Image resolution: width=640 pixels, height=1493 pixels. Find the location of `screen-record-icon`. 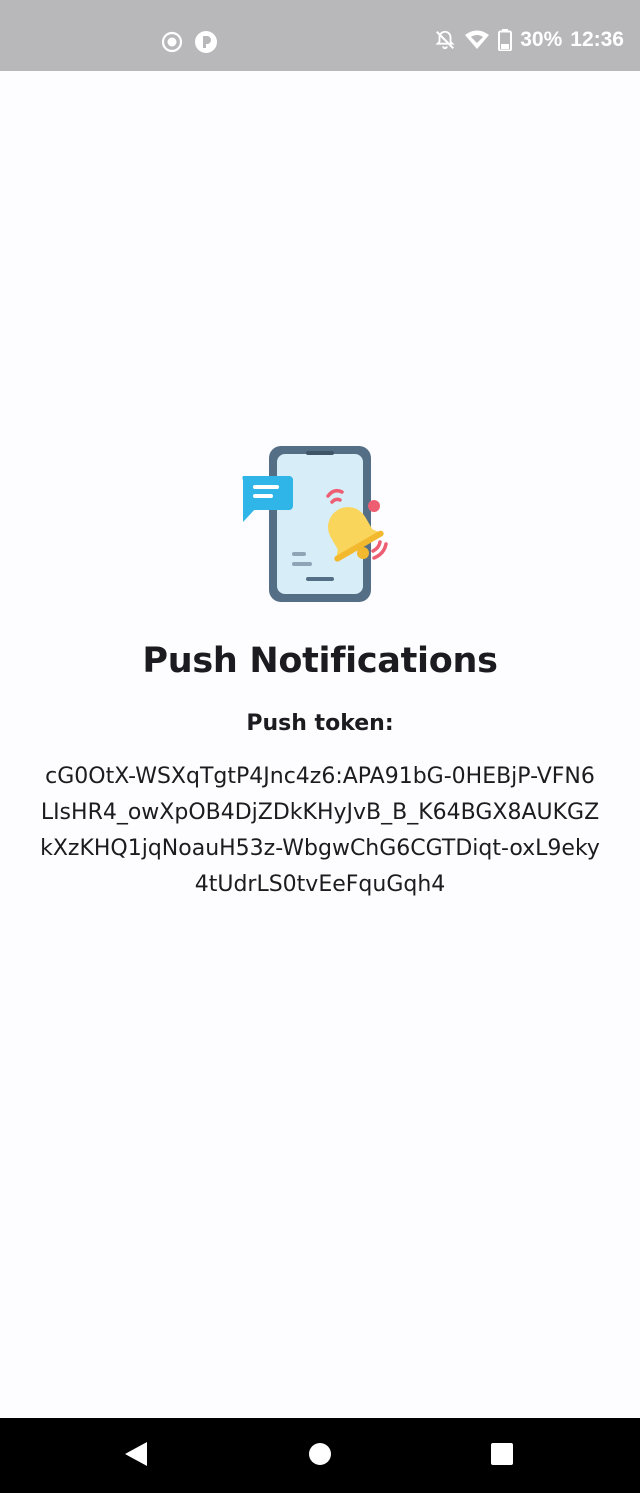

screen-record-icon is located at coordinates (172, 42).